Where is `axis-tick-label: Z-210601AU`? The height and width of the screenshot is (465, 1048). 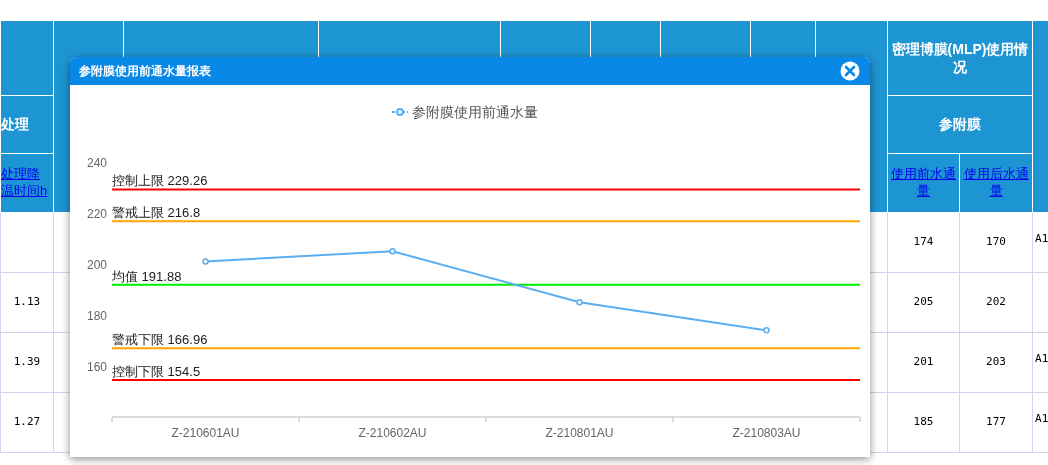
axis-tick-label: Z-210601AU is located at coordinates (205, 433).